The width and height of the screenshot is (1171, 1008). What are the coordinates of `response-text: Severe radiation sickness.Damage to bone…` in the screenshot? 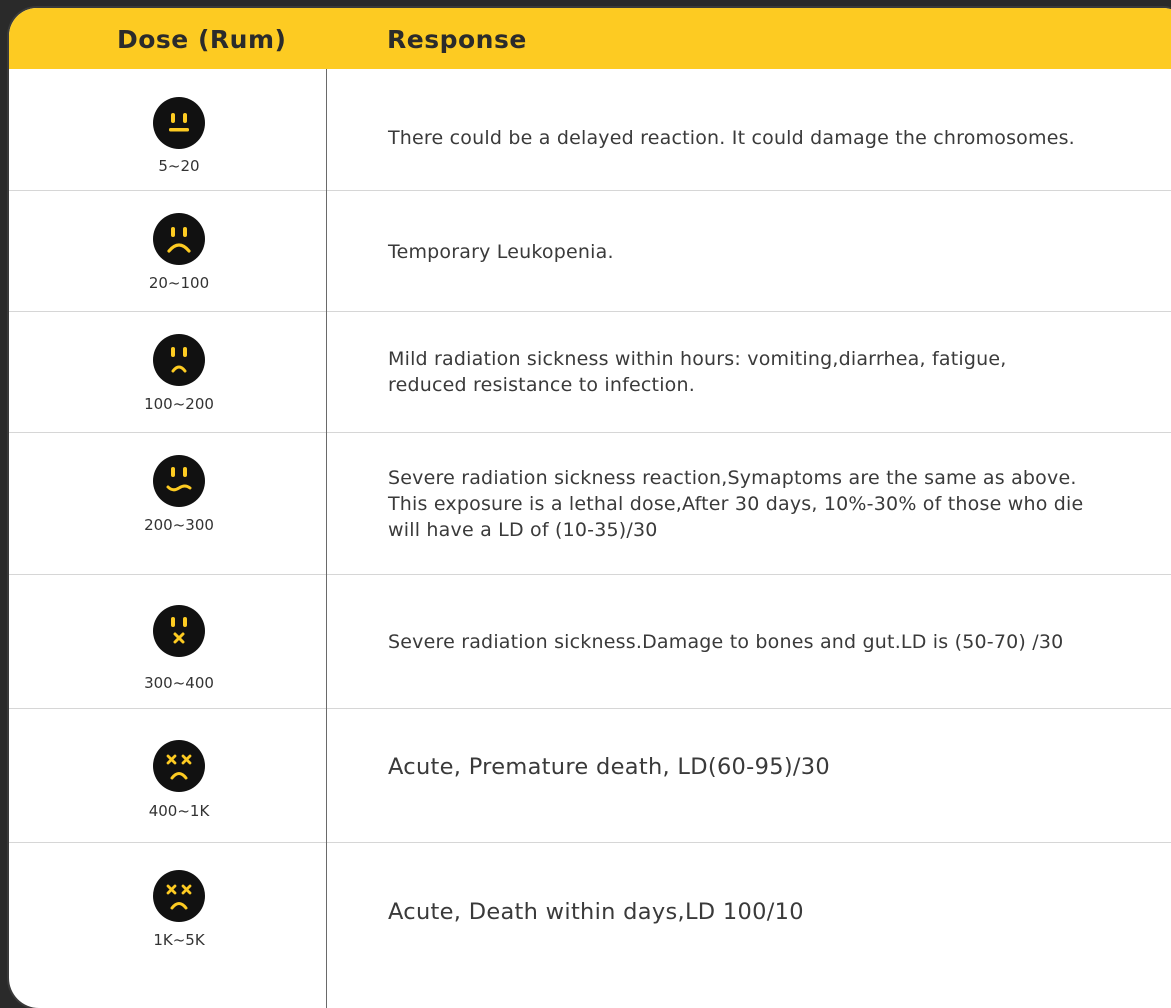 It's located at (726, 642).